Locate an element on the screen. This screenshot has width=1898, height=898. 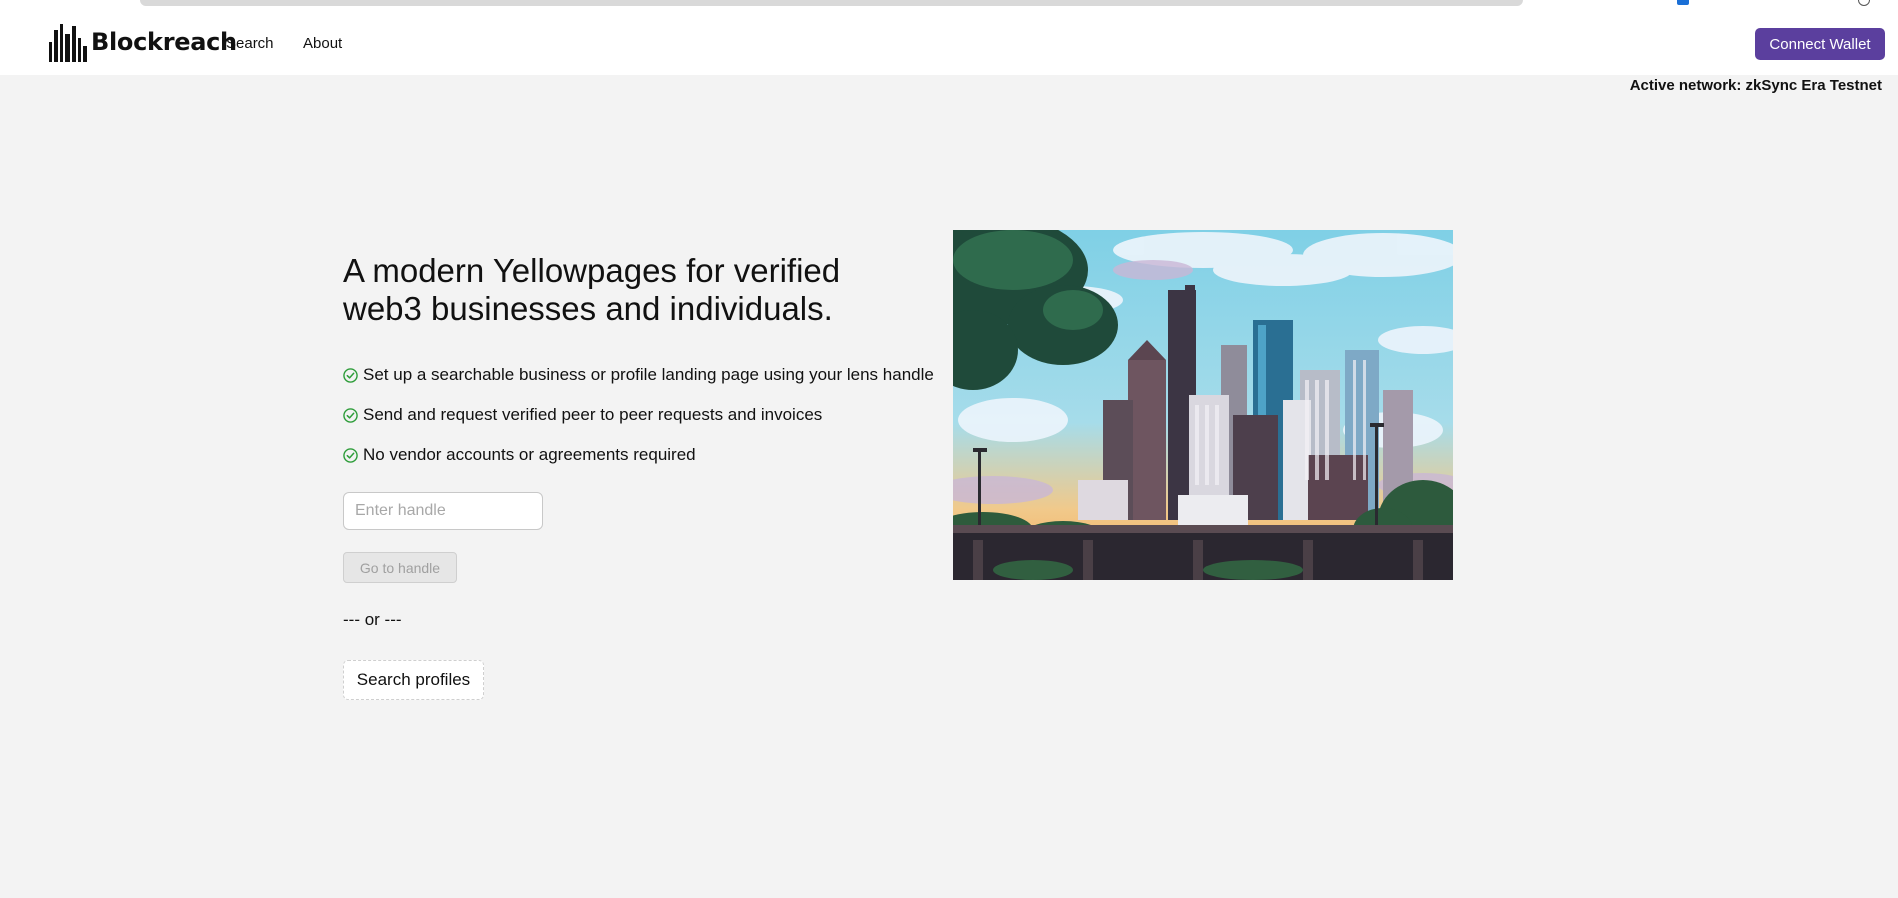
or-separator: --- or --- is located at coordinates (372, 619).